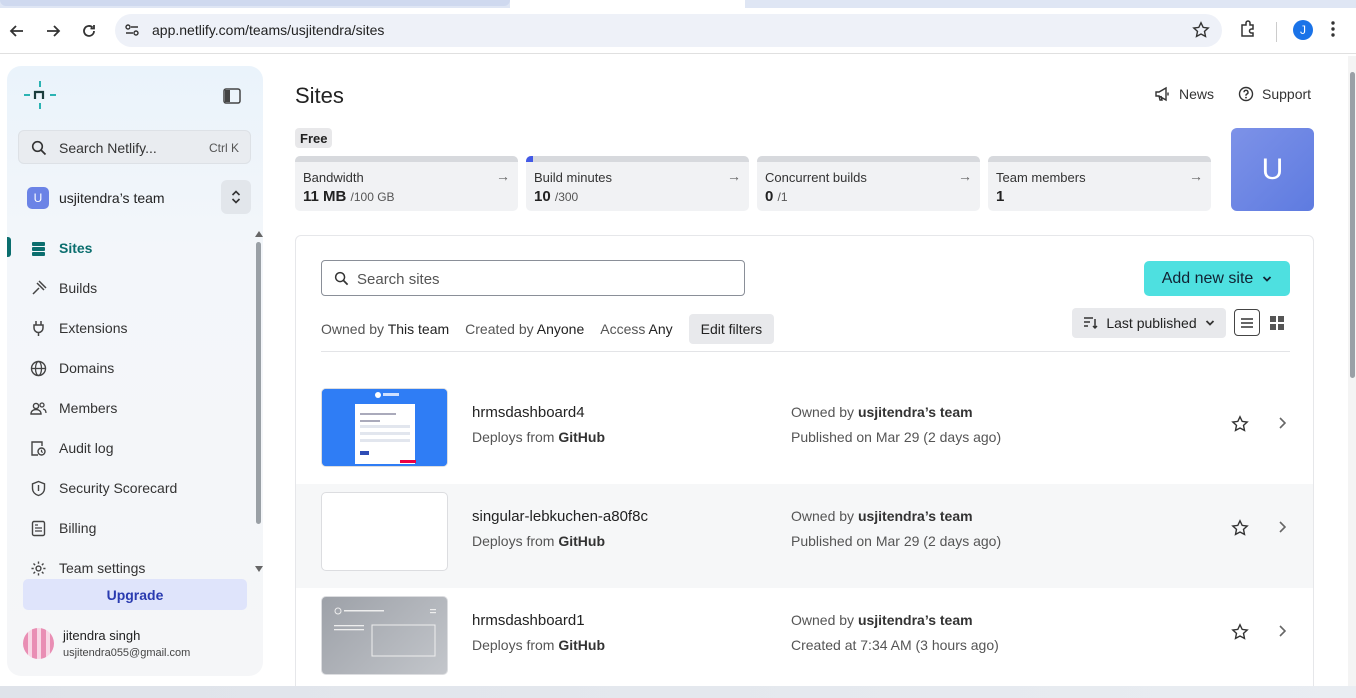  I want to click on support-link: Support, so click(1274, 94).